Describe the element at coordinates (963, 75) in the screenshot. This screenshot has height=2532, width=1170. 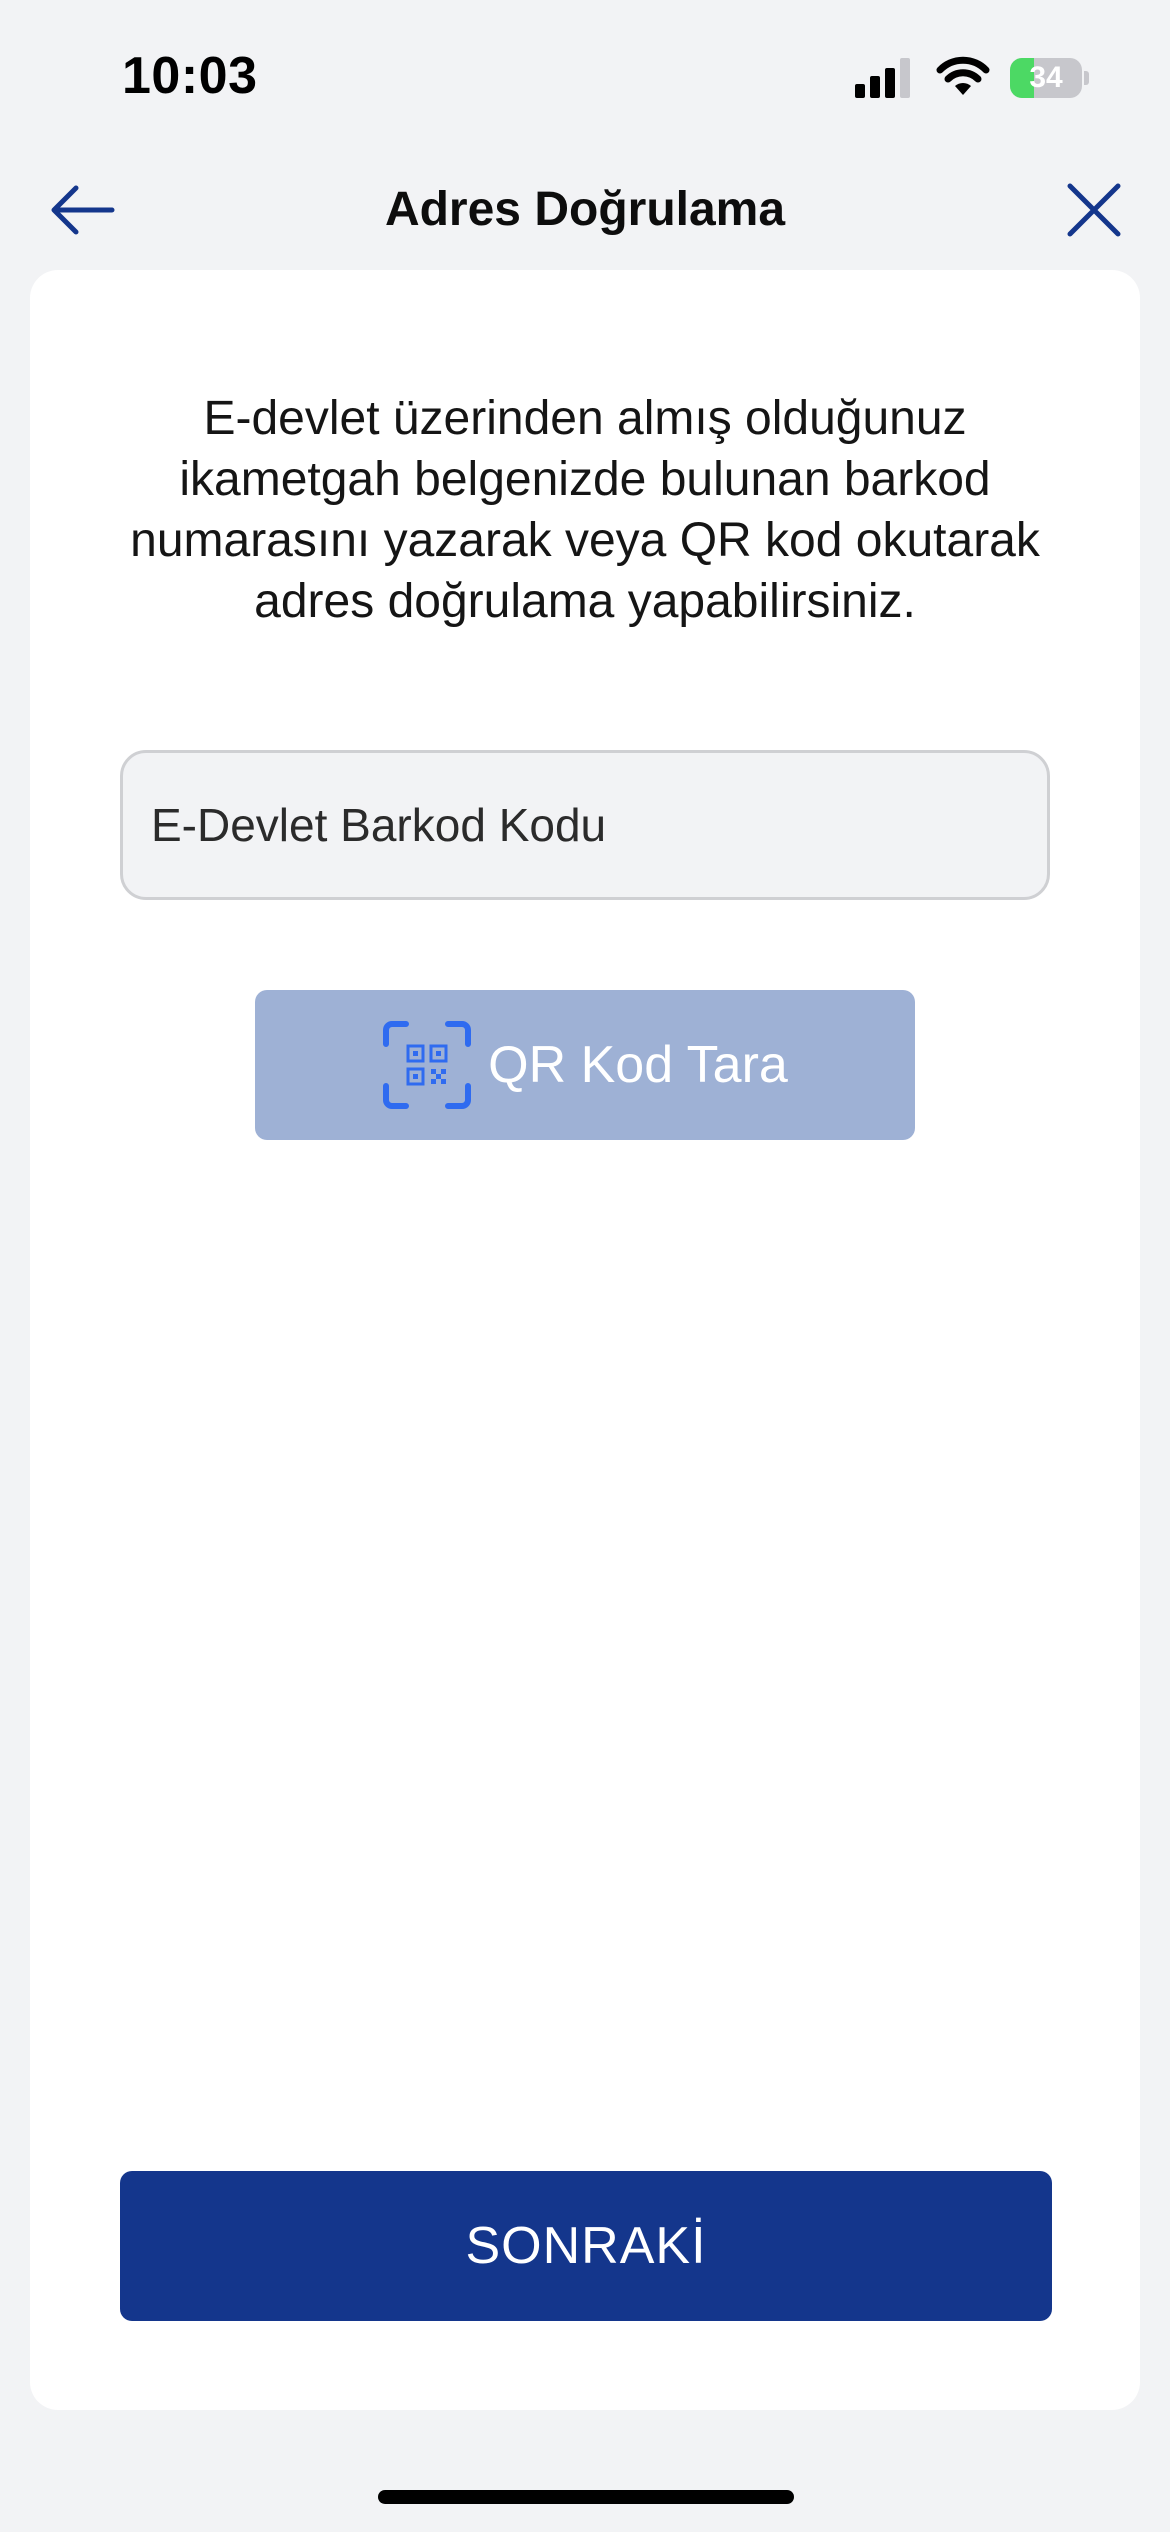
I see `wifi-icon` at that location.